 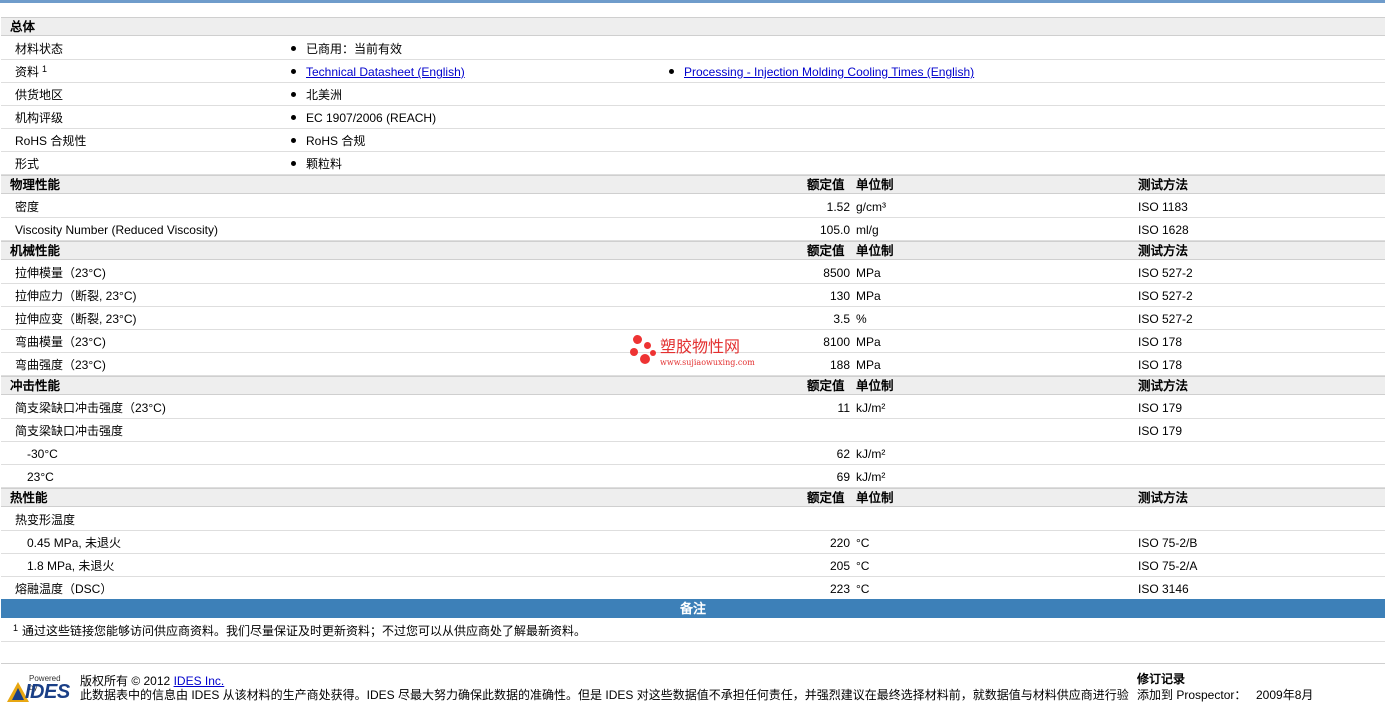 What do you see at coordinates (27, 207) in the screenshot?
I see `property-name: 密度` at bounding box center [27, 207].